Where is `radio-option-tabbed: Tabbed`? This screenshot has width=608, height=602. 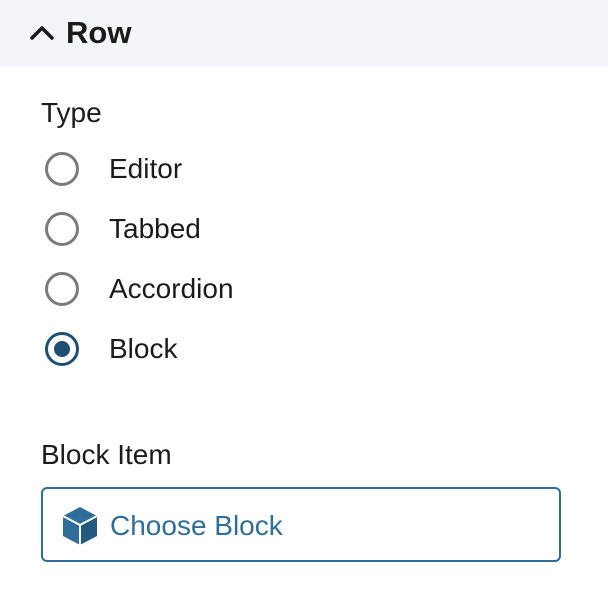 radio-option-tabbed: Tabbed is located at coordinates (123, 229).